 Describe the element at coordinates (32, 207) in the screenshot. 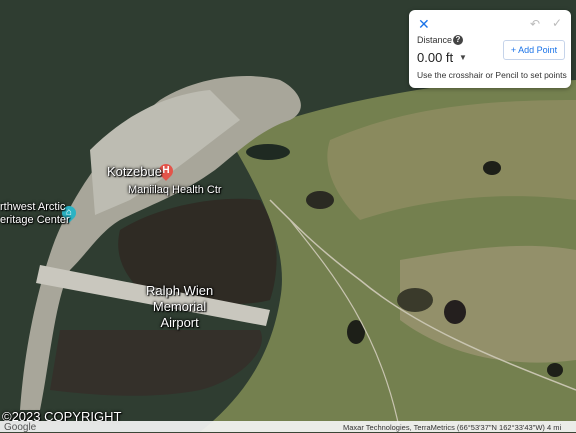

I see `heritage-center-label-line1: rthwest Arctic` at that location.